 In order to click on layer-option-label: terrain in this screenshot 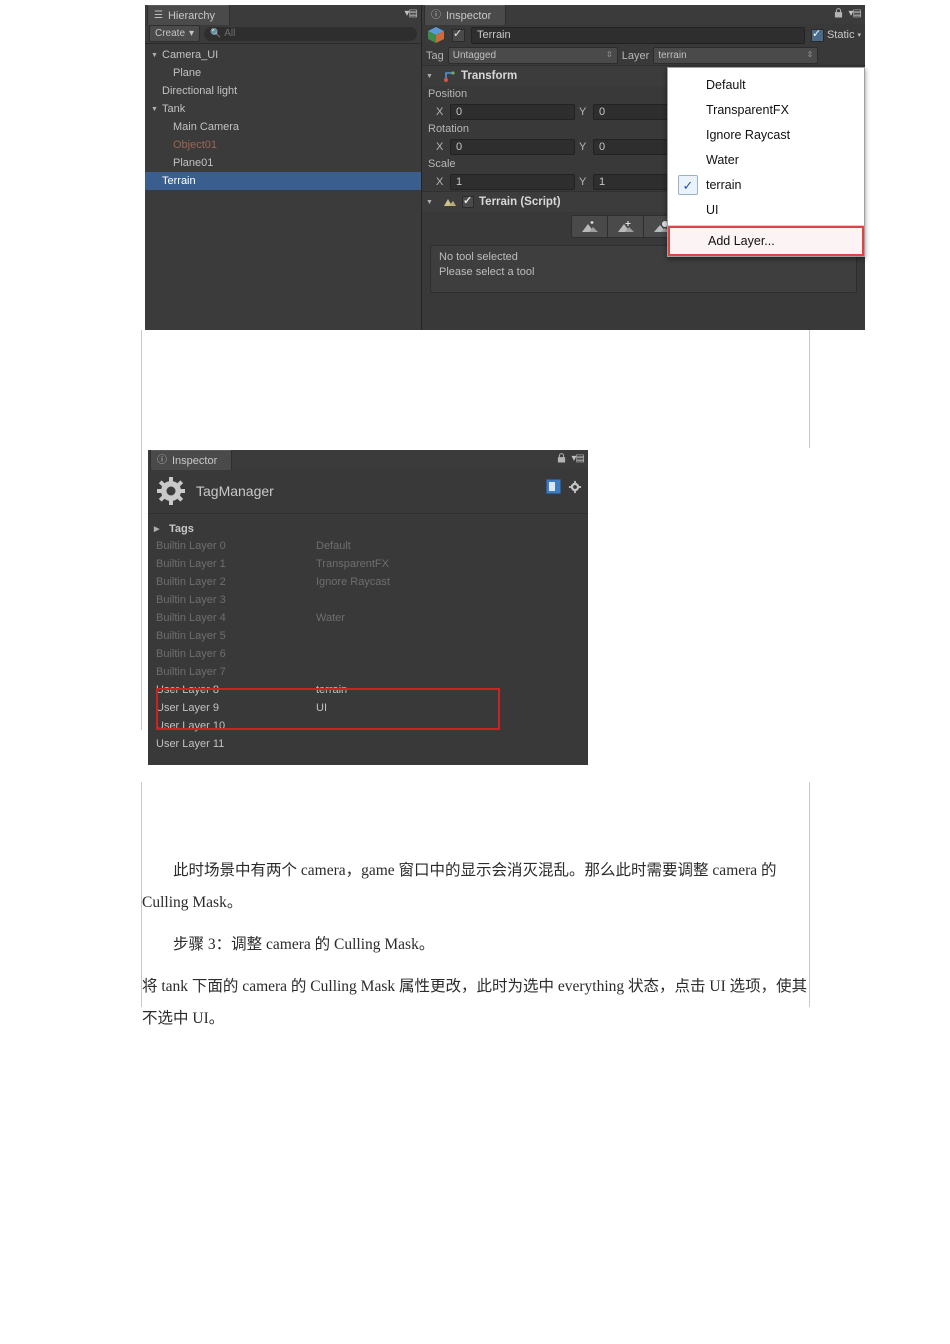, I will do `click(724, 184)`.